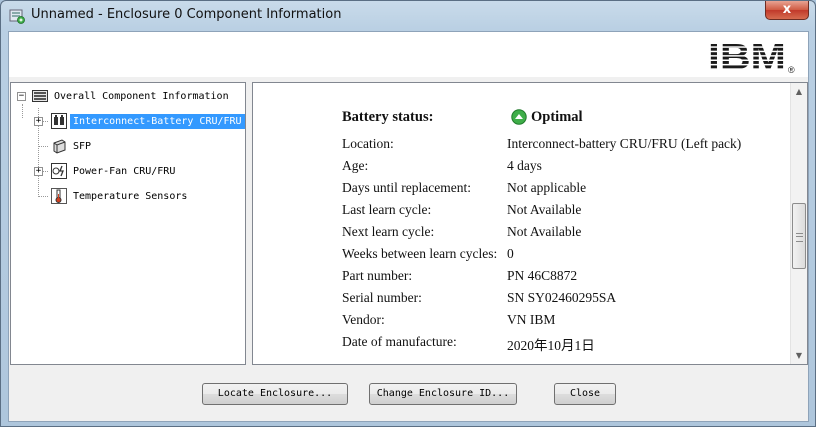  Describe the element at coordinates (624, 143) in the screenshot. I see `property-value: Interconnect-battery CRU/FRU (Left pack)` at that location.